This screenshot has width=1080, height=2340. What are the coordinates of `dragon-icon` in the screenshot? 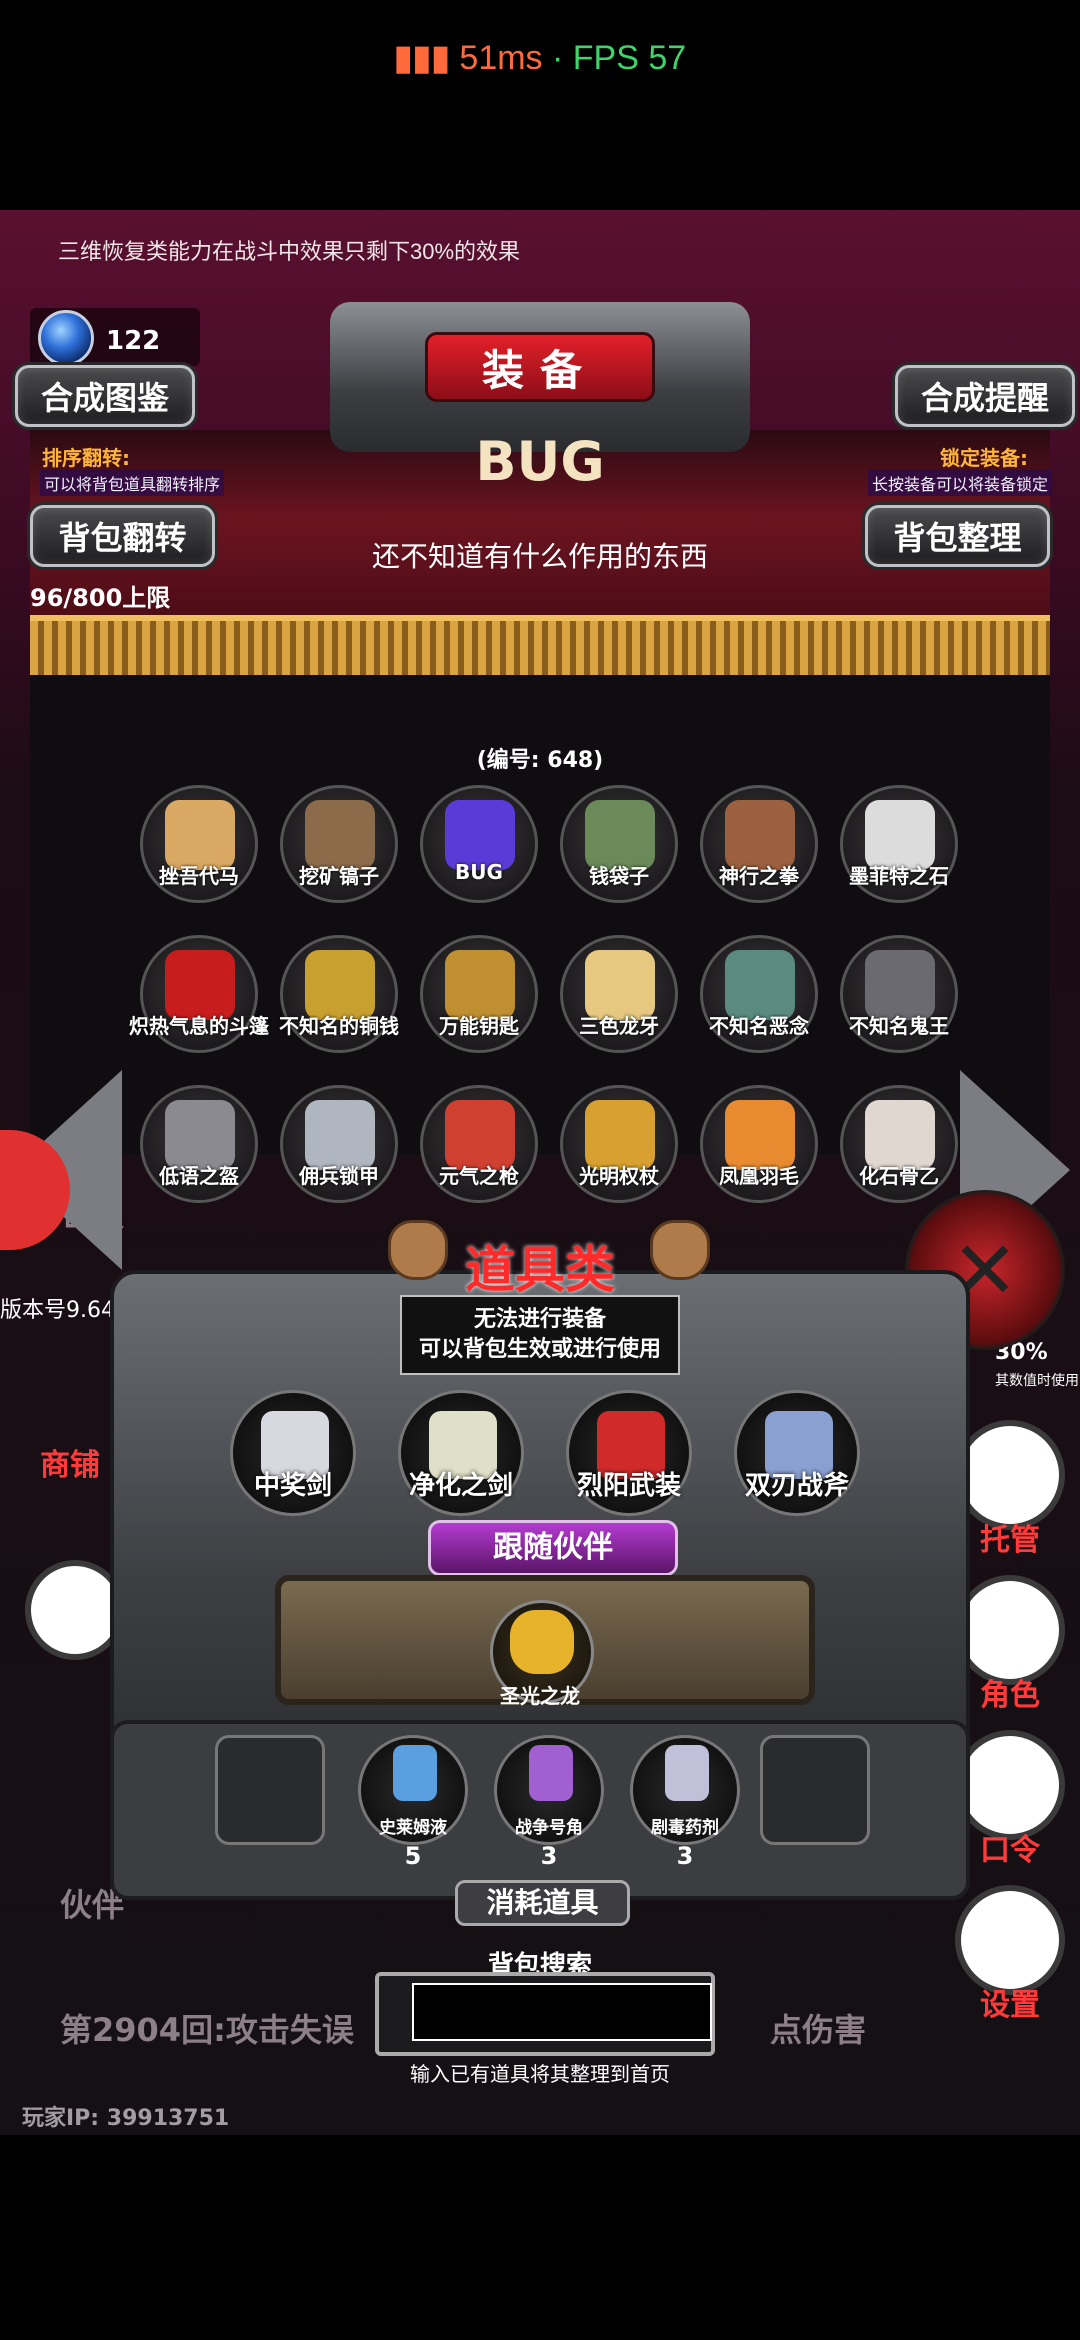 It's located at (542, 1642).